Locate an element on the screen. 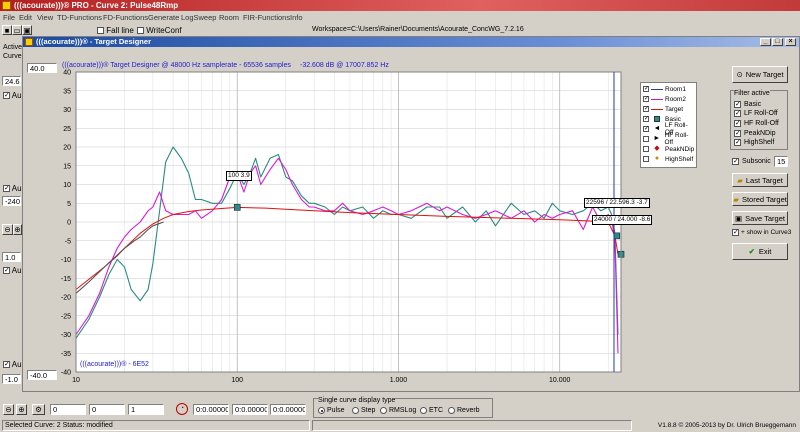 Image resolution: width=800 pixels, height=432 pixels. radio-reverb: Reverb is located at coordinates (464, 410).